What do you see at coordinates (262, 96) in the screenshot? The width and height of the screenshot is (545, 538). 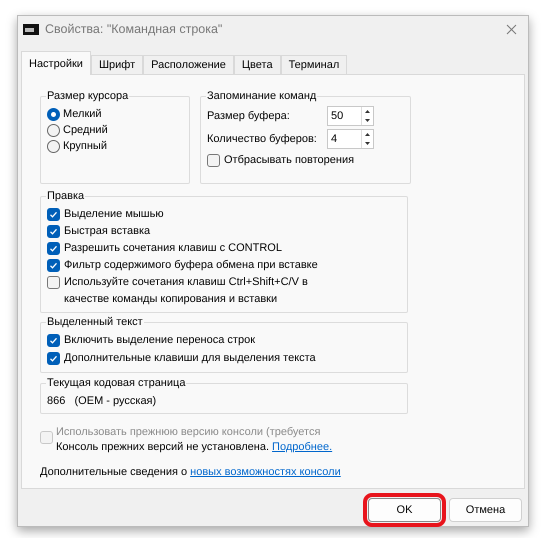 I see `group-title: Запоминание команд` at bounding box center [262, 96].